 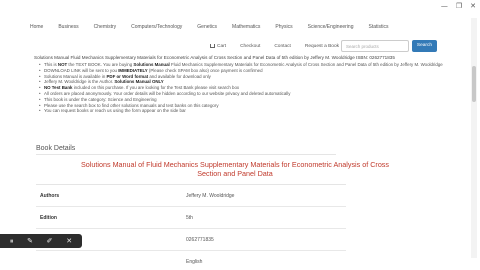 What do you see at coordinates (322, 46) in the screenshot?
I see `request-book-link: Request a Book` at bounding box center [322, 46].